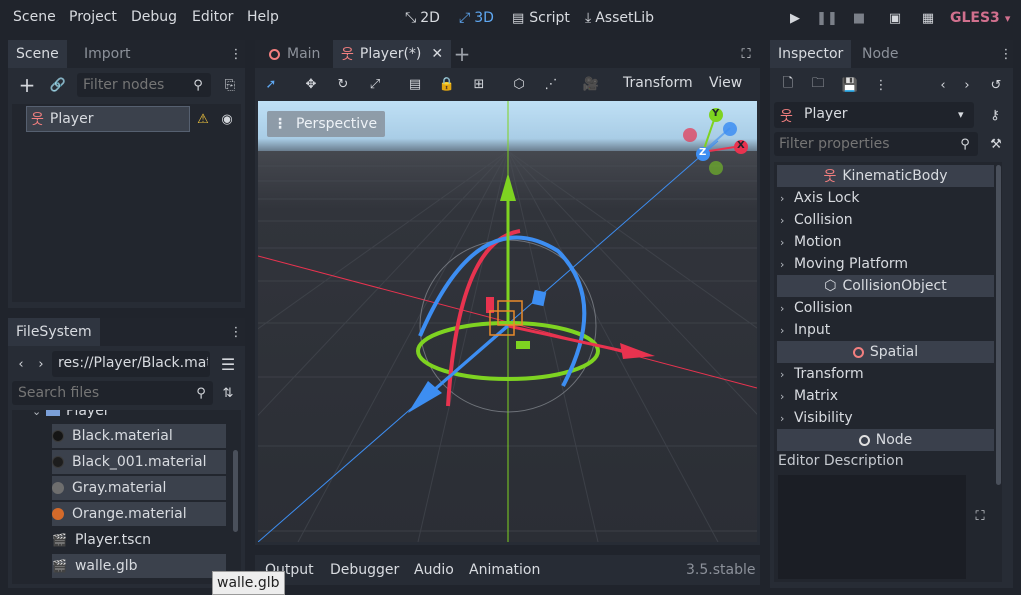  What do you see at coordinates (139, 540) in the screenshot?
I see `file-row-player-tscn: 🎬 Player.tscn` at bounding box center [139, 540].